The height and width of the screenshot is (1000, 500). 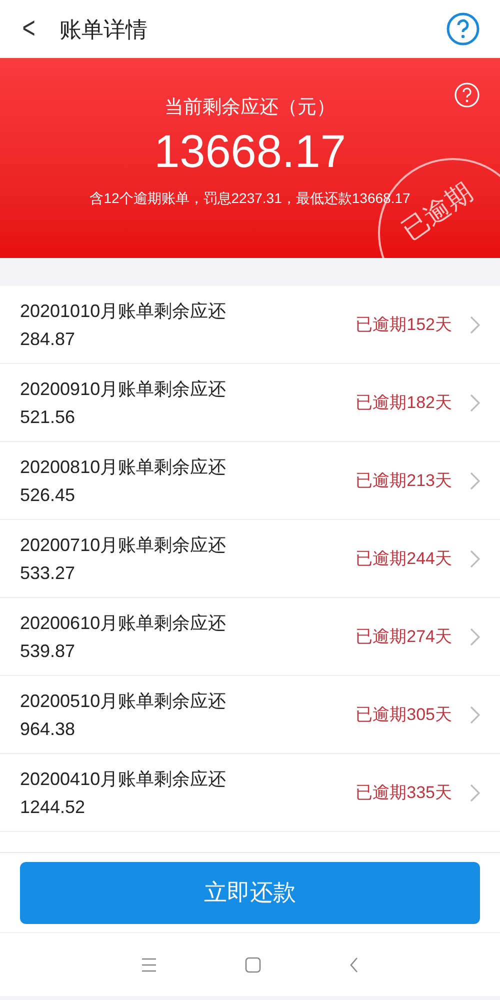 I want to click on overdue-status: 已逾期182天, so click(x=404, y=403).